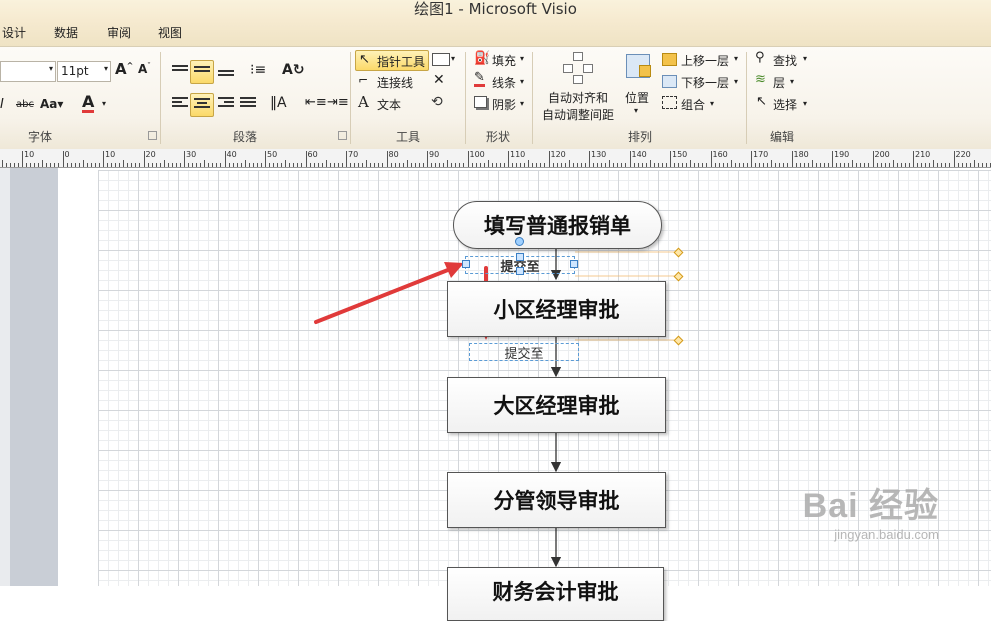 This screenshot has width=991, height=621. I want to click on watermark-brand: Bai 经验, so click(870, 506).